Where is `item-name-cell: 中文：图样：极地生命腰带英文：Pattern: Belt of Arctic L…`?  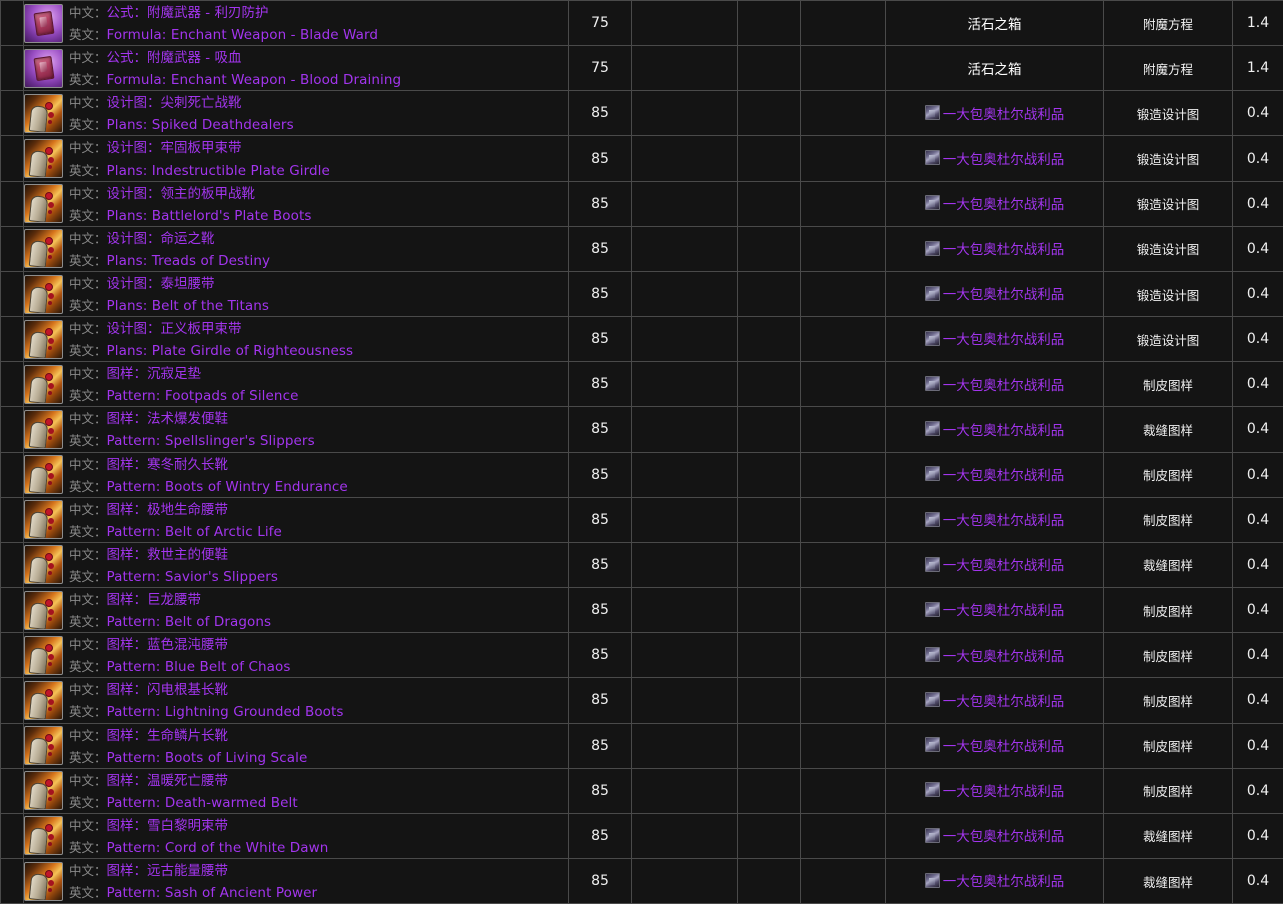
item-name-cell: 中文：图样：极地生命腰带英文：Pattern: Belt of Arctic L… is located at coordinates (296, 519).